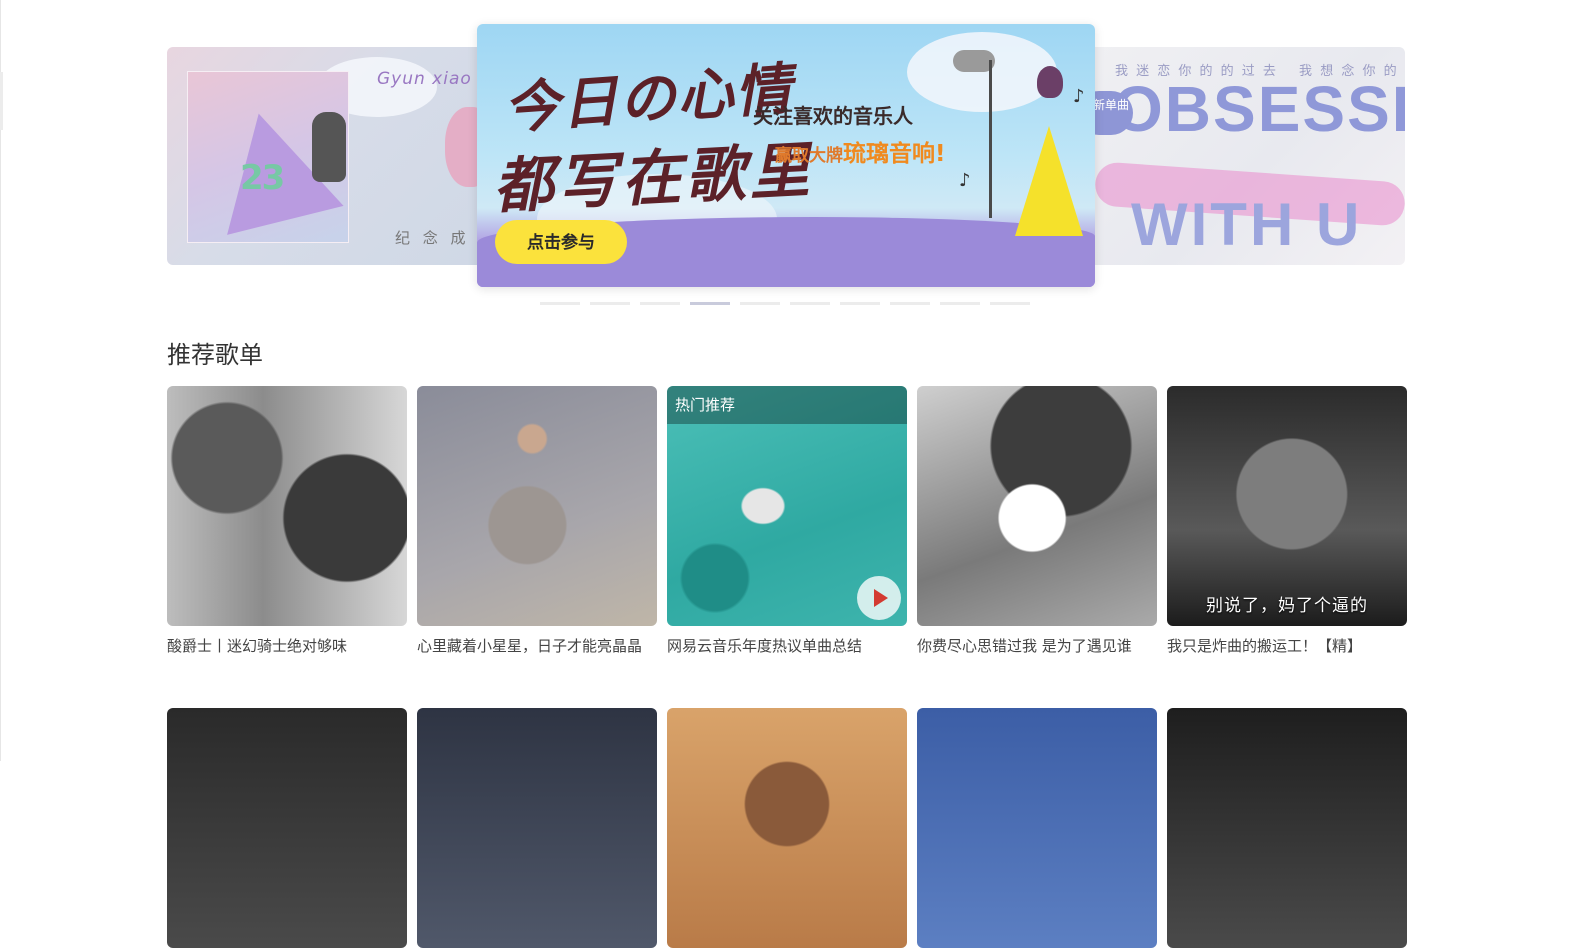 This screenshot has width=1582, height=948. I want to click on carousel-indicators, so click(785, 303).